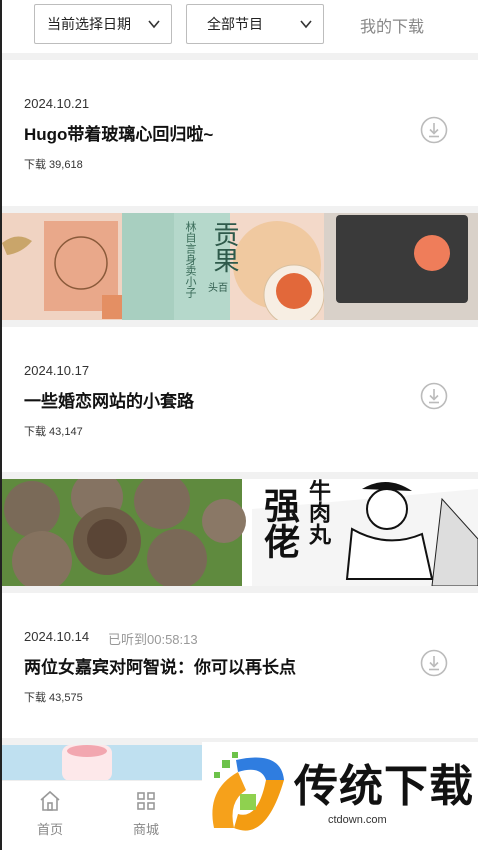 The image size is (478, 850). What do you see at coordinates (50, 800) in the screenshot?
I see `home-icon` at bounding box center [50, 800].